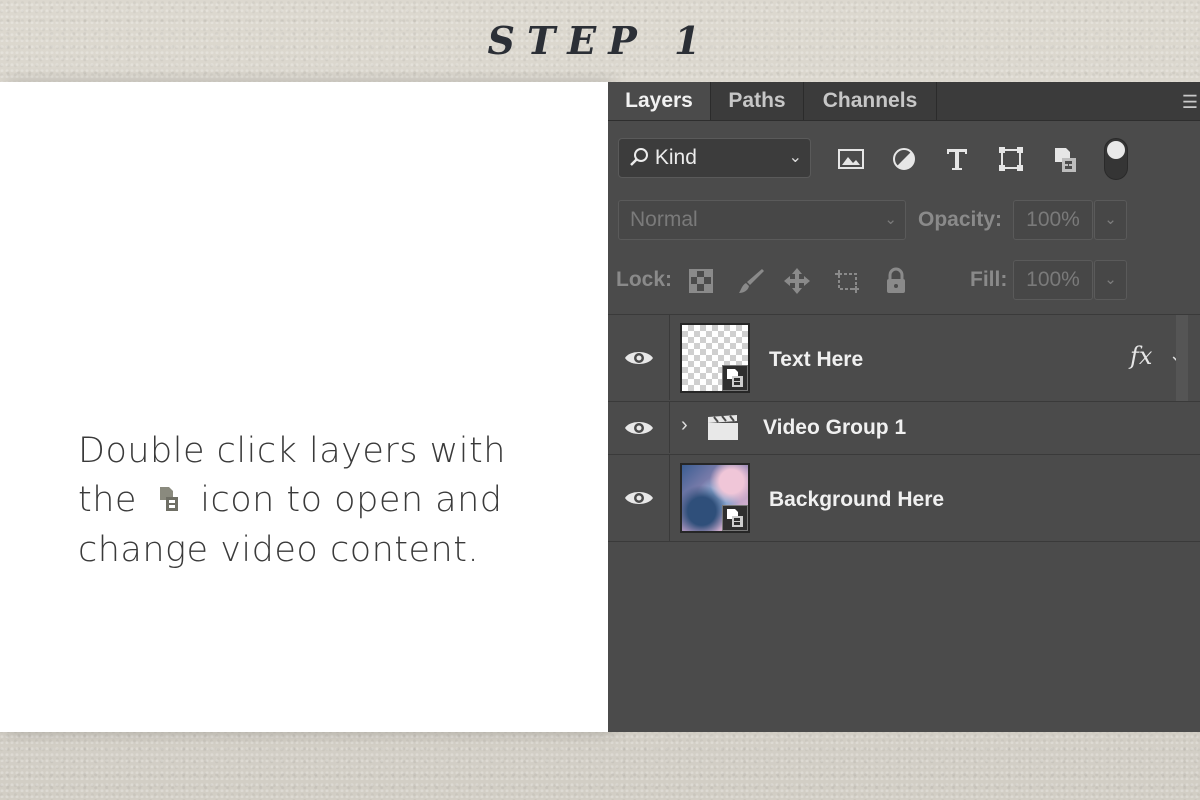 The width and height of the screenshot is (1200, 800). I want to click on lock-artboard-icon, so click(847, 281).